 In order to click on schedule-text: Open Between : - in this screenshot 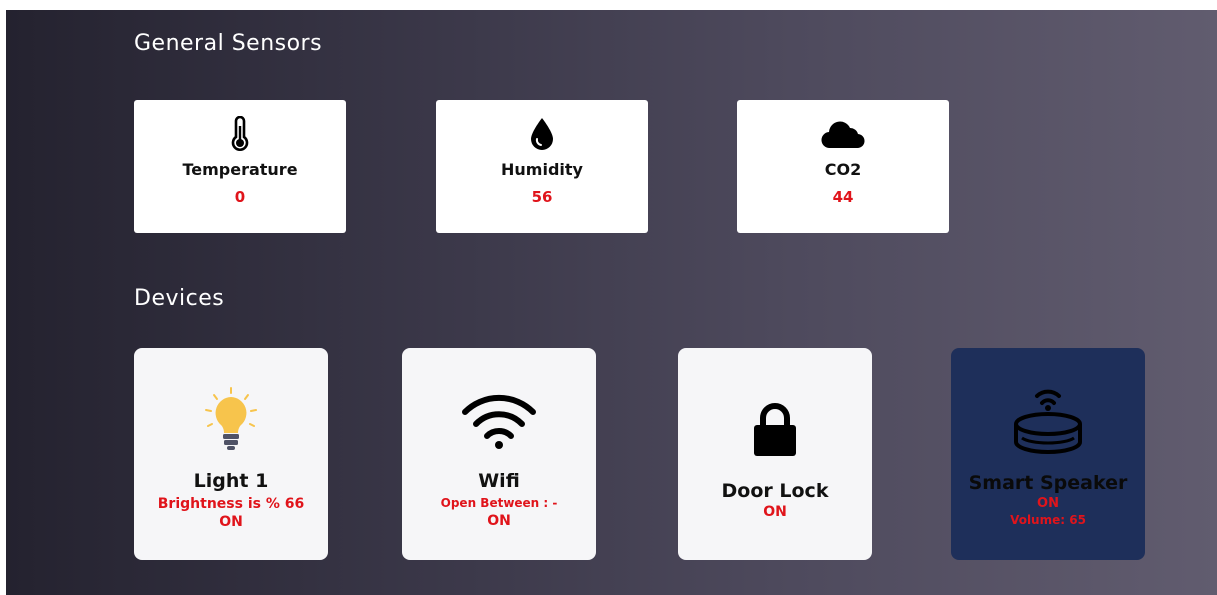, I will do `click(499, 503)`.